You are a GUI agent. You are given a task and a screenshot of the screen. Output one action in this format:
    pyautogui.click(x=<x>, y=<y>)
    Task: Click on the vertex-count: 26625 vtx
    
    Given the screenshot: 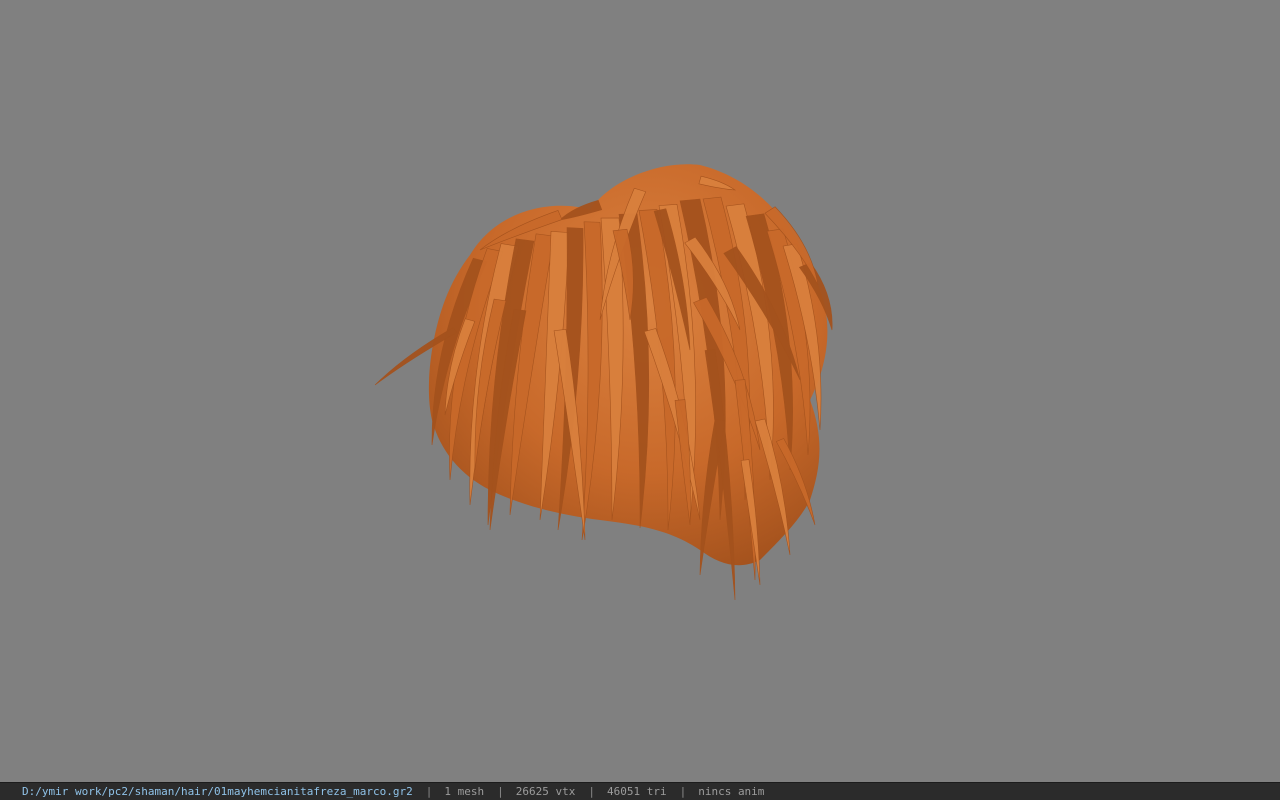 What is the action you would take?
    pyautogui.click(x=545, y=791)
    